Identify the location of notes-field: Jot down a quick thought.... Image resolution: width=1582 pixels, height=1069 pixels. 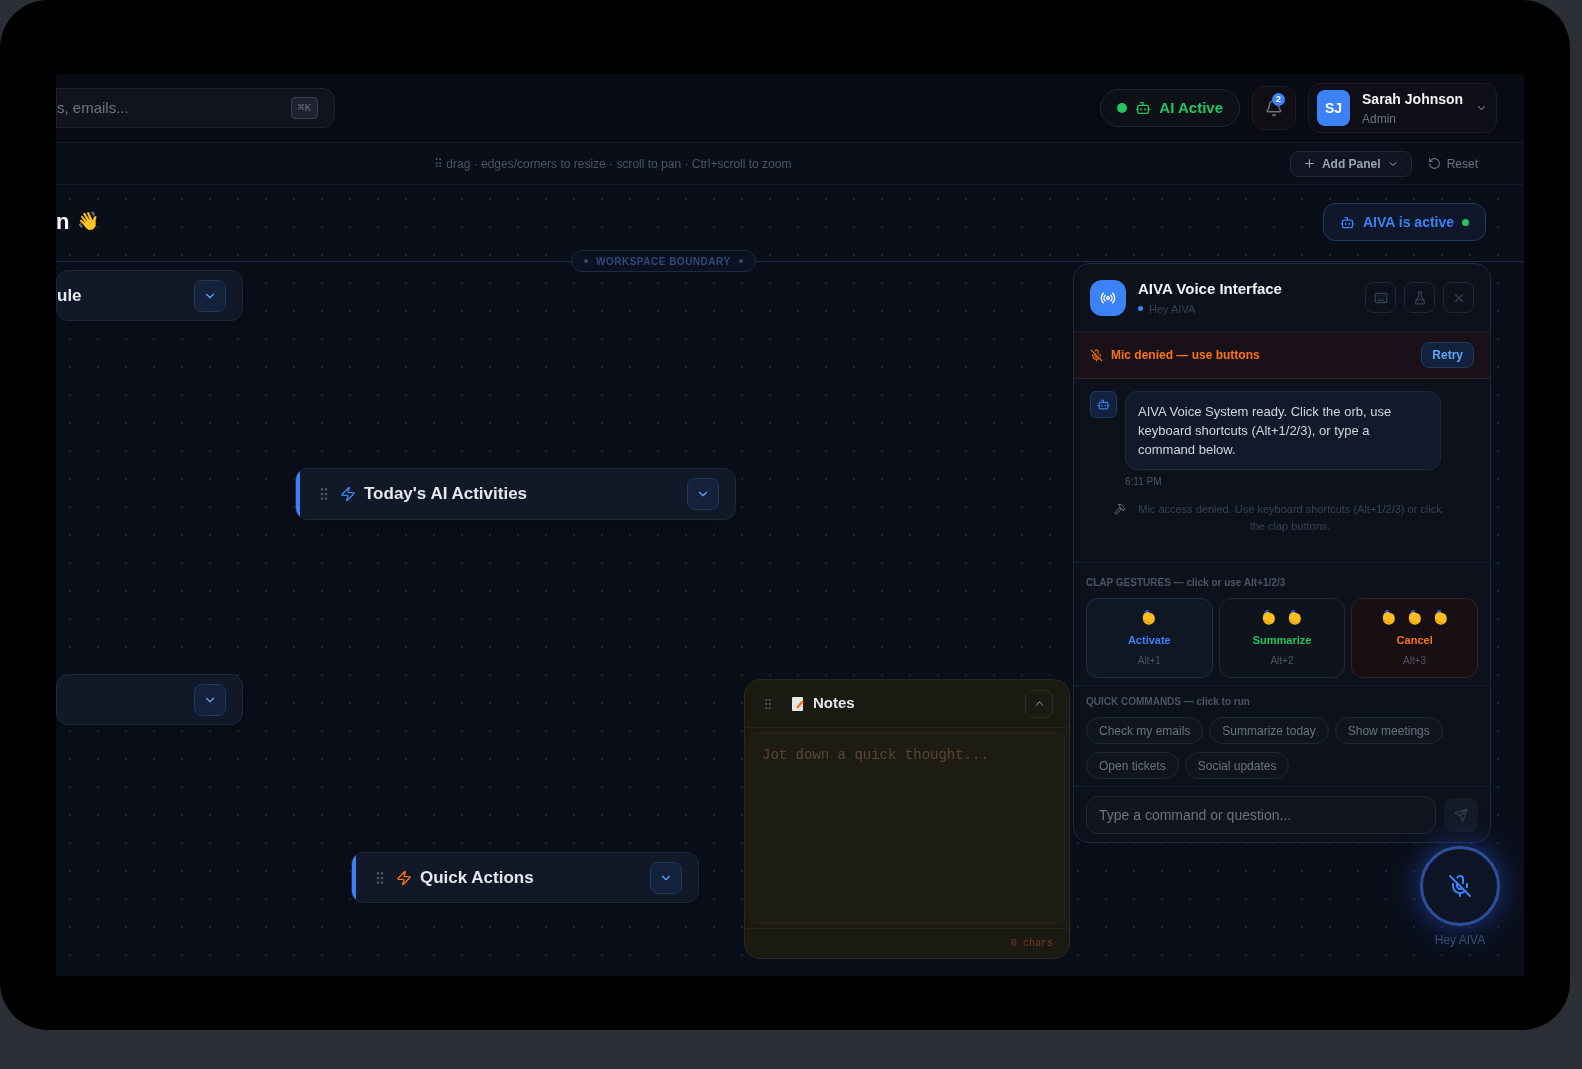
(907, 828).